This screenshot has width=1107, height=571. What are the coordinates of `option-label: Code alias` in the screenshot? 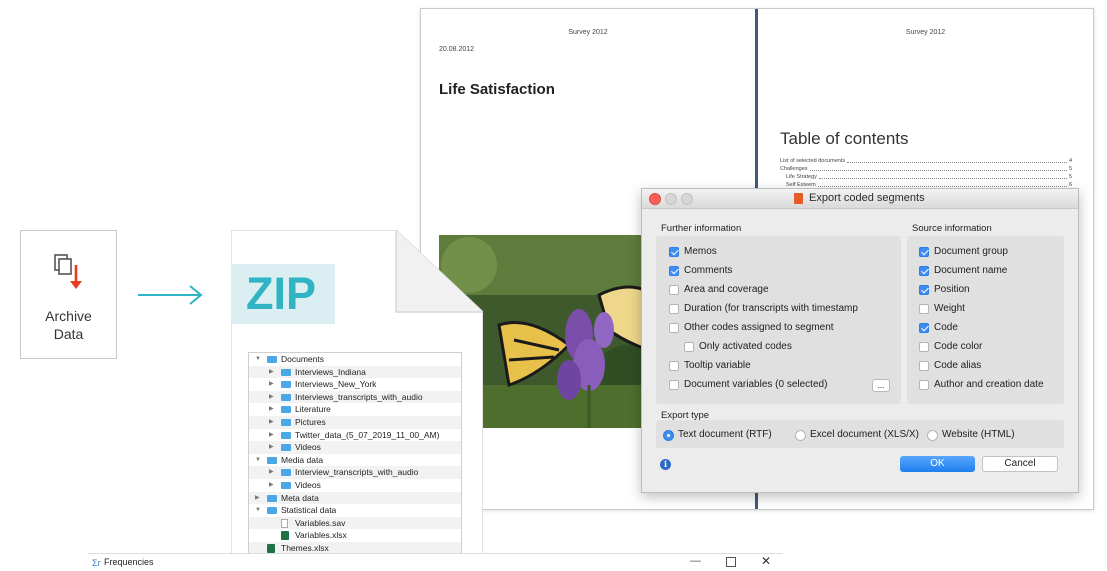 It's located at (958, 365).